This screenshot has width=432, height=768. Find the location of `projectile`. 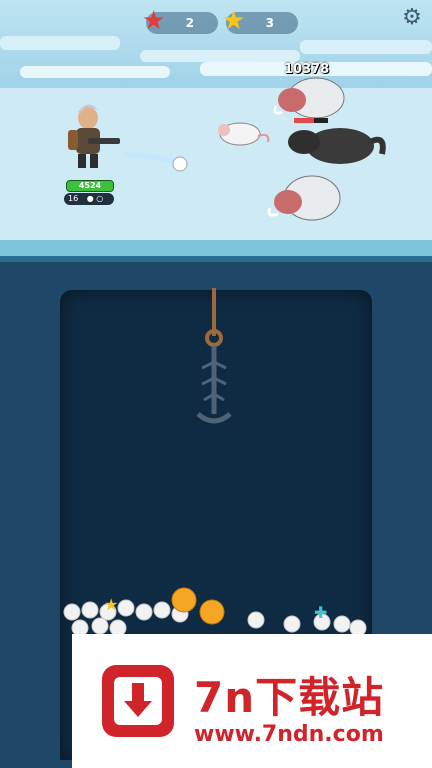

projectile is located at coordinates (156, 161).